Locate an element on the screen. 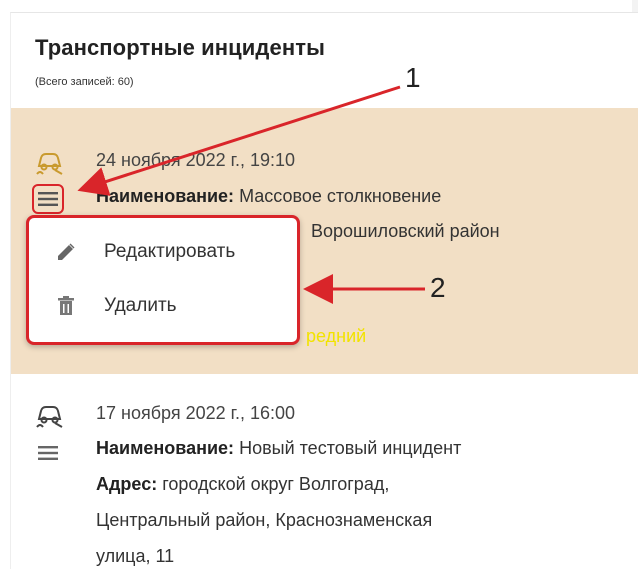 This screenshot has height=569, width=638. name-value: Новый тестовый инцидент is located at coordinates (350, 448).